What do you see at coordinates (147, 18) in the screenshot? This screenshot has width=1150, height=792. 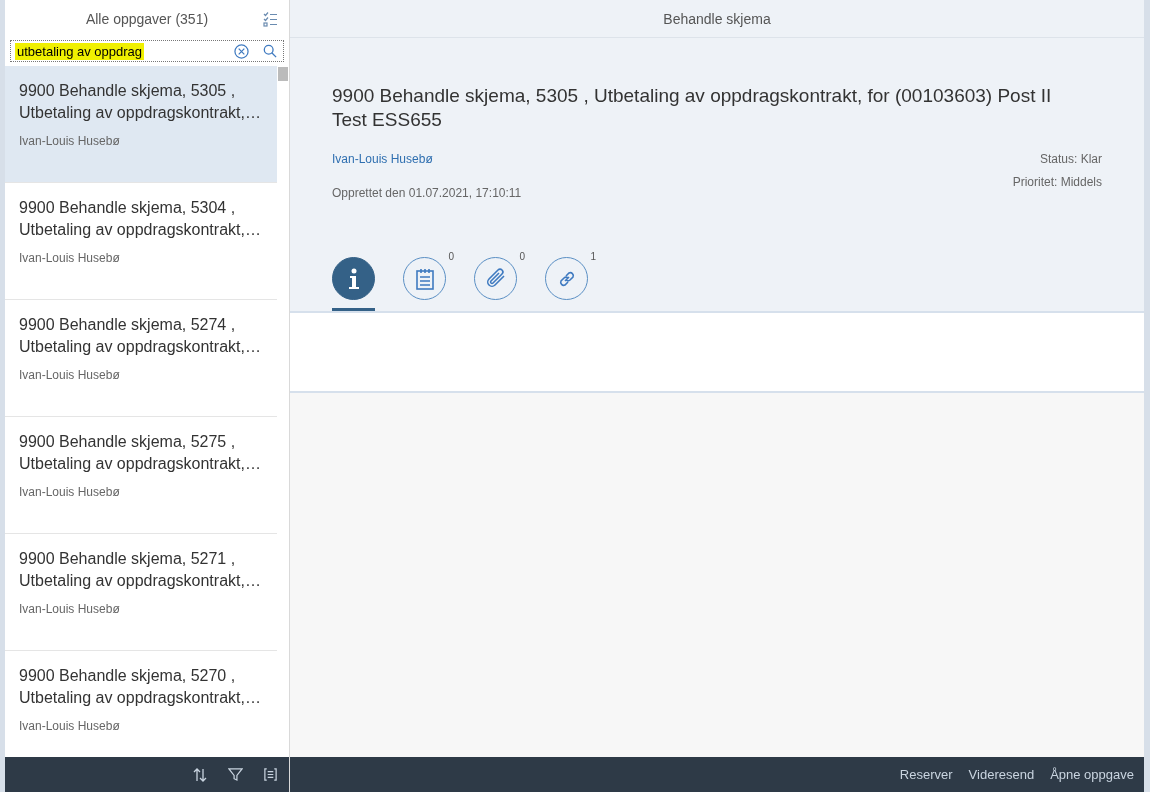 I see `list-title: Alle oppgaver (351)` at bounding box center [147, 18].